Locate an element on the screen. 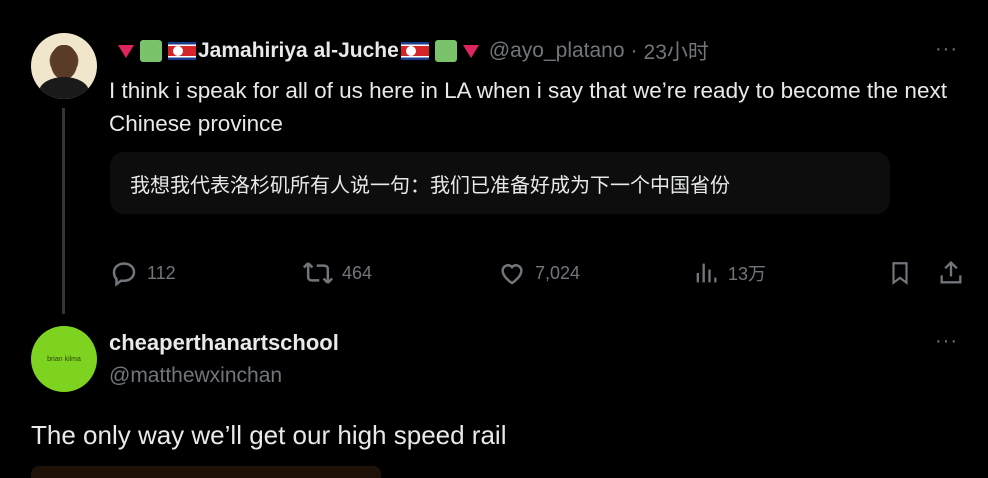  views-button: 13万 is located at coordinates (729, 273).